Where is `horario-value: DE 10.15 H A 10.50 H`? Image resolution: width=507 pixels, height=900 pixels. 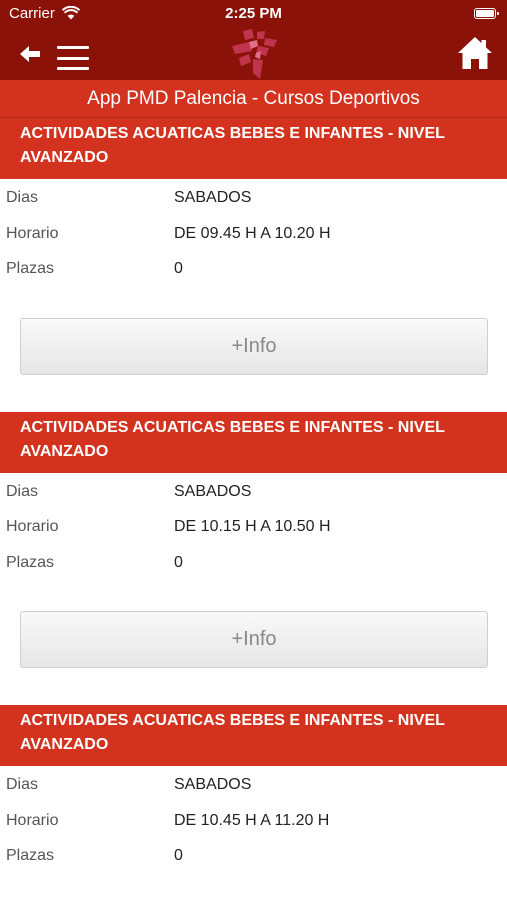
horario-value: DE 10.15 H A 10.50 H is located at coordinates (252, 526).